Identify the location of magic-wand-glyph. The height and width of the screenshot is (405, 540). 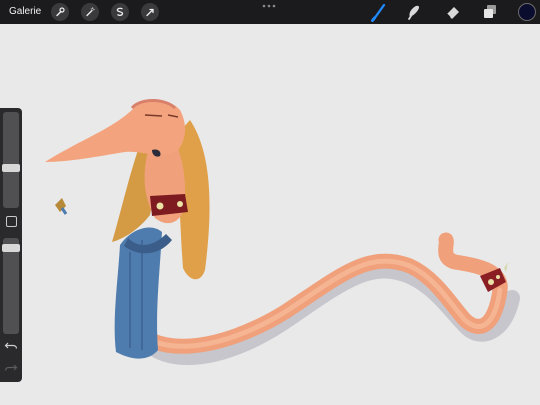
(90, 12).